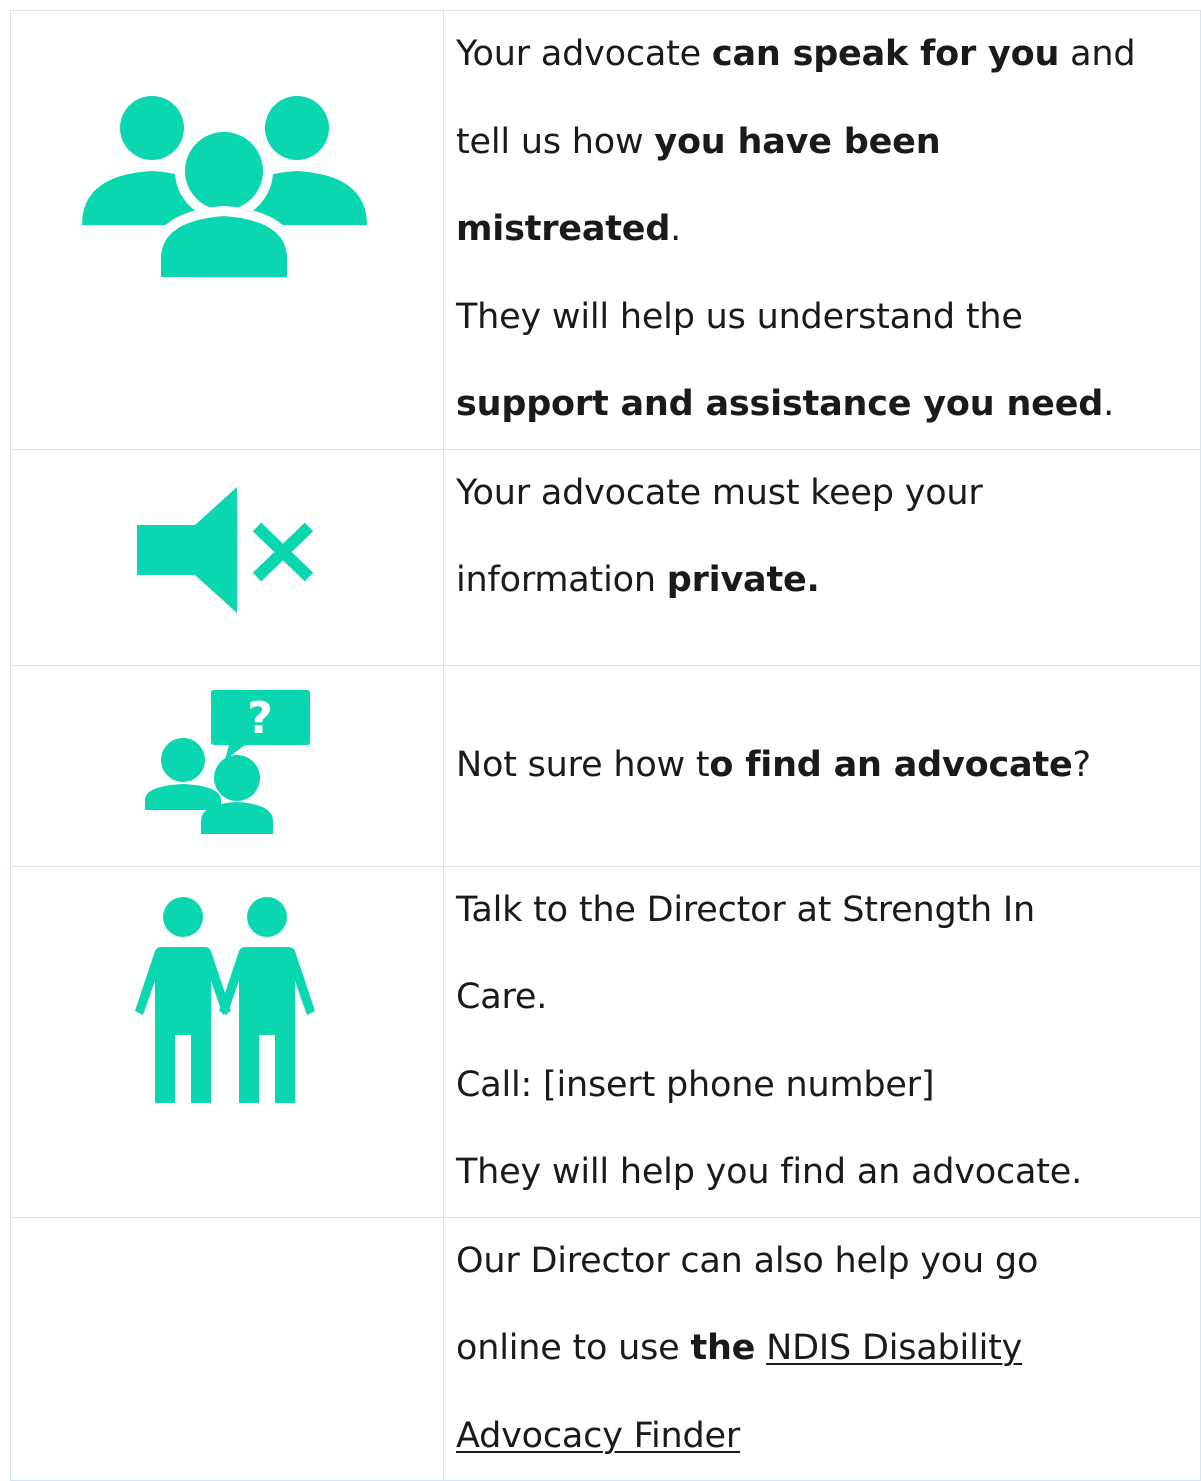 Image resolution: width=1201 pixels, height=1481 pixels. What do you see at coordinates (569, 229) in the screenshot?
I see `text-line: mistreated.` at bounding box center [569, 229].